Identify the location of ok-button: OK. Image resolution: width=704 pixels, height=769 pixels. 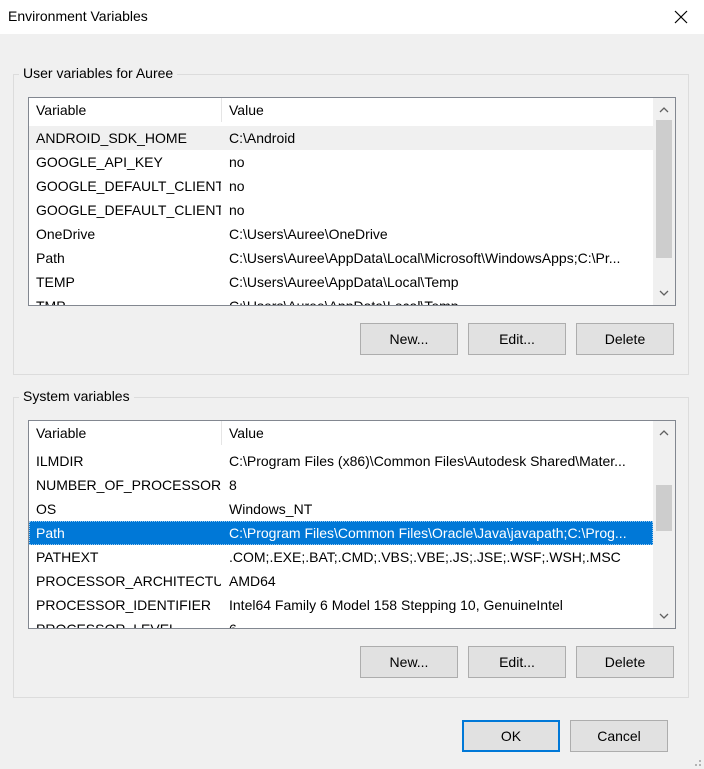
(511, 736).